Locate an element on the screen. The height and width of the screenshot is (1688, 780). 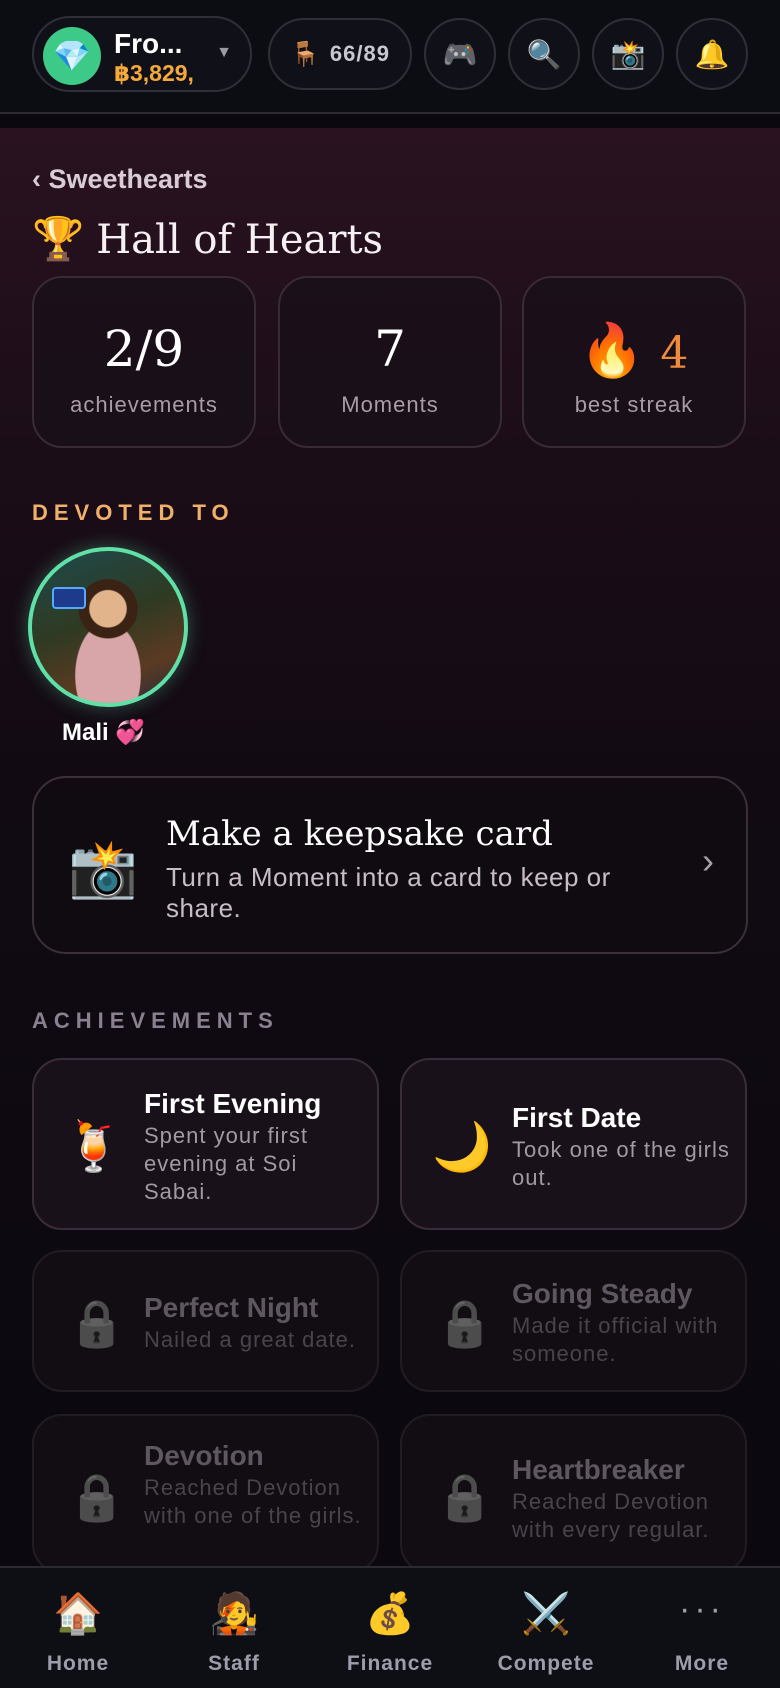
tab-label: More is located at coordinates (702, 1663).